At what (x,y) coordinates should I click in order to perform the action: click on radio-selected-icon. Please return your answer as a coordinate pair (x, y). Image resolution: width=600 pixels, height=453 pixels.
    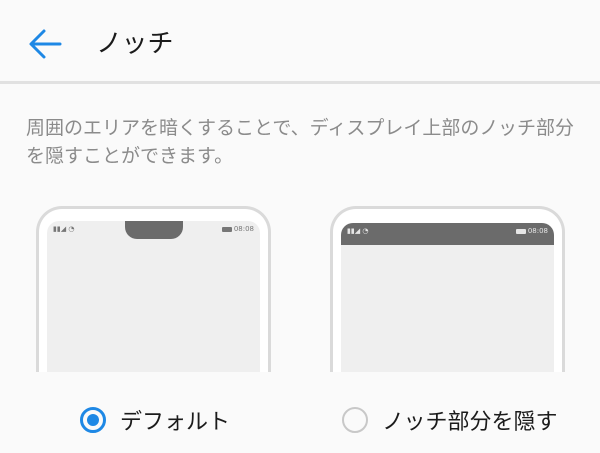
    Looking at the image, I should click on (93, 420).